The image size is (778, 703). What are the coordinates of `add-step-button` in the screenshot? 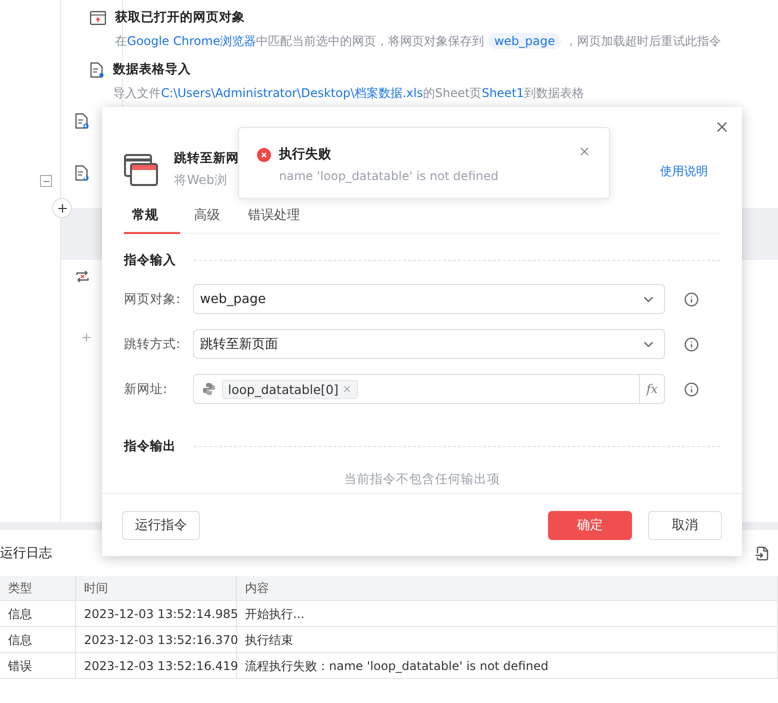 It's located at (62, 208).